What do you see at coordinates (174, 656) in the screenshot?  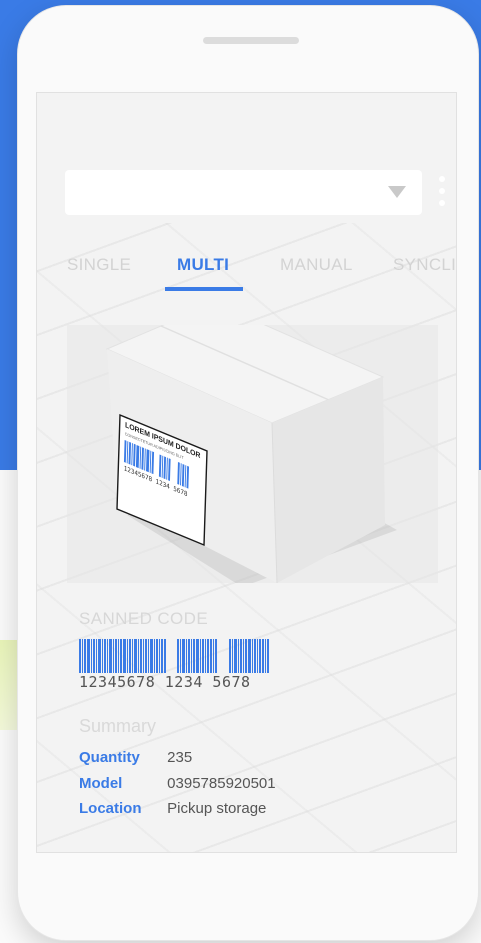 I see `barcode-bars` at bounding box center [174, 656].